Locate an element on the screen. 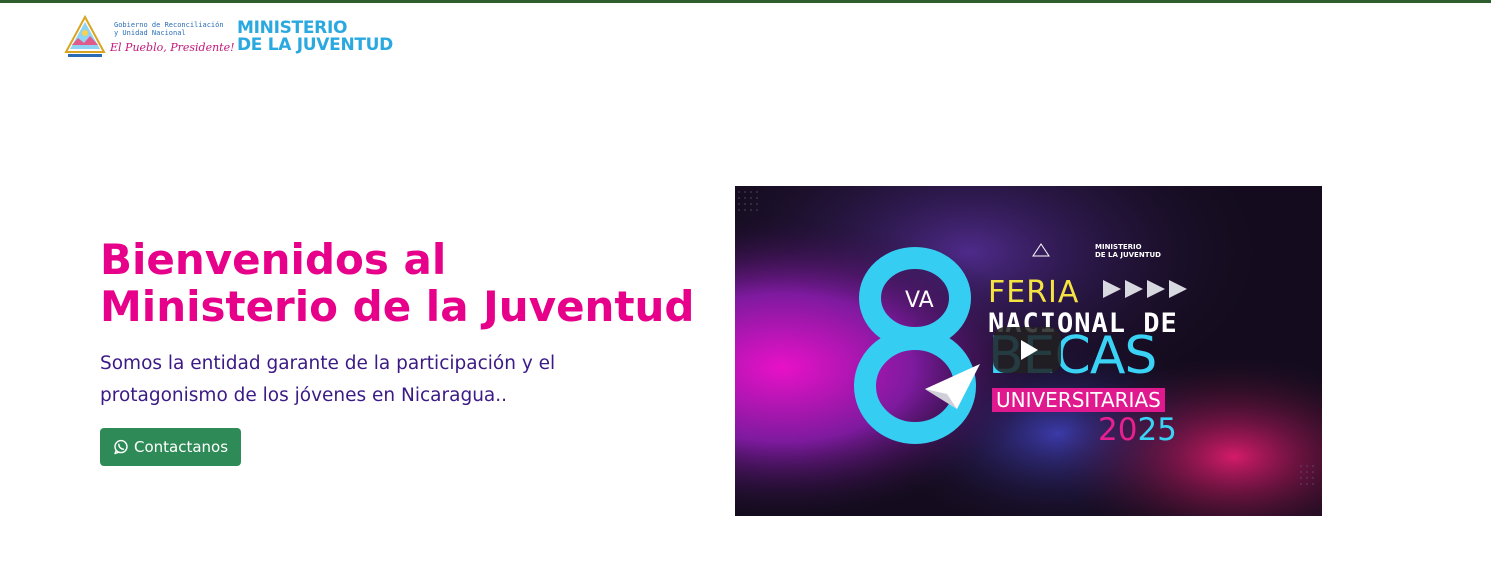  ministry-name-line-2: DE LA JUVENTUD is located at coordinates (315, 45).